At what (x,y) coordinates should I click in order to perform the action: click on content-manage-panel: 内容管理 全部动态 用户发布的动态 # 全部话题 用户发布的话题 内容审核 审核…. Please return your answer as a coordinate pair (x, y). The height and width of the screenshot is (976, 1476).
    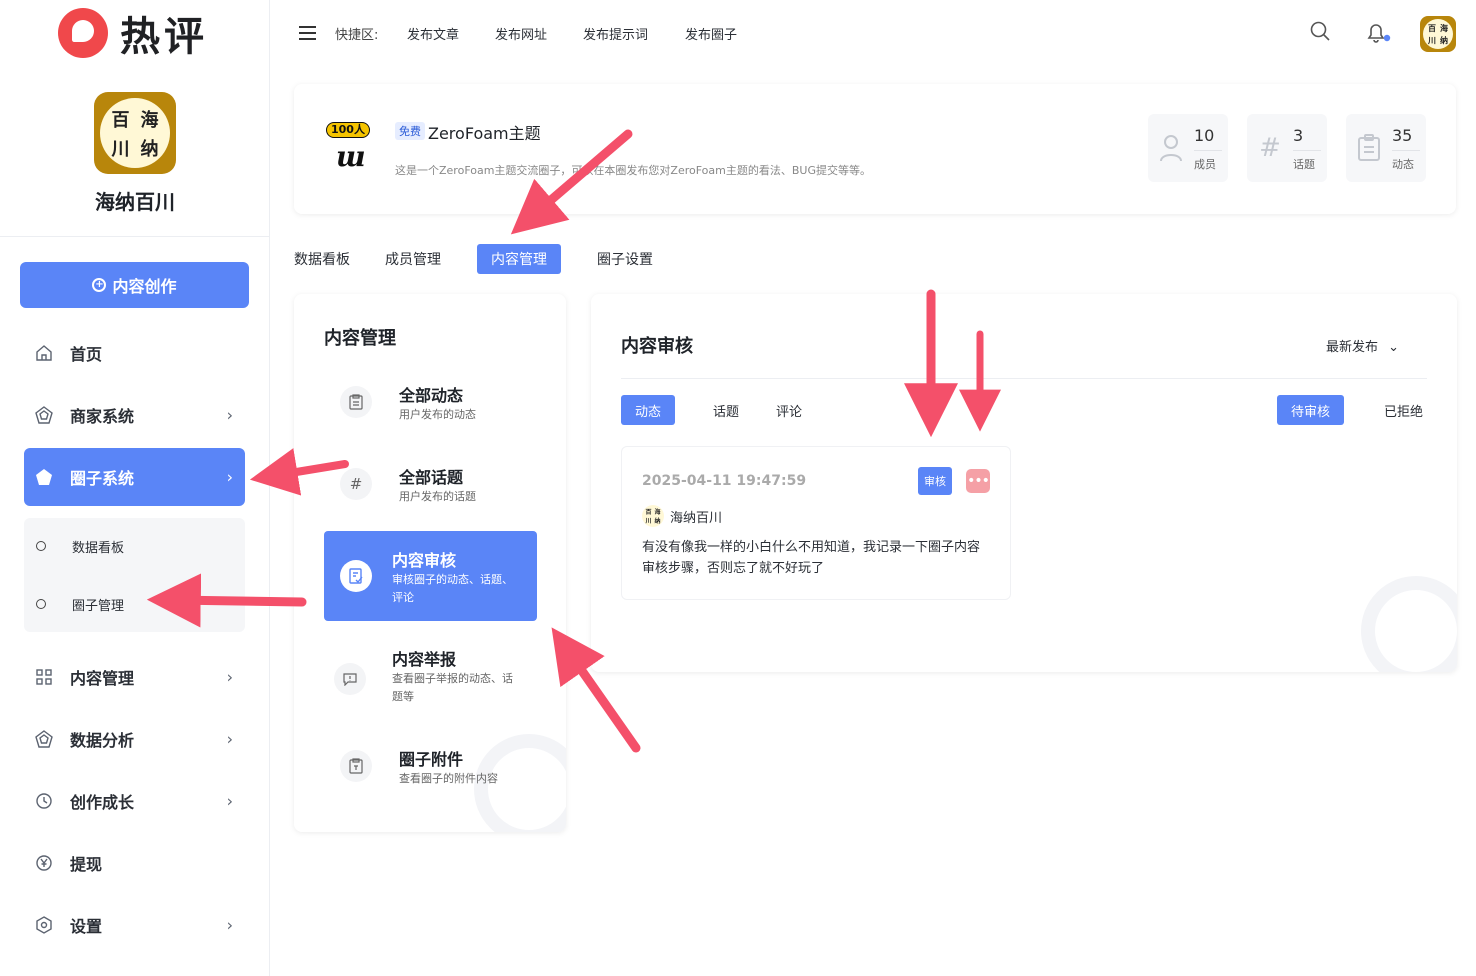
    Looking at the image, I should click on (430, 563).